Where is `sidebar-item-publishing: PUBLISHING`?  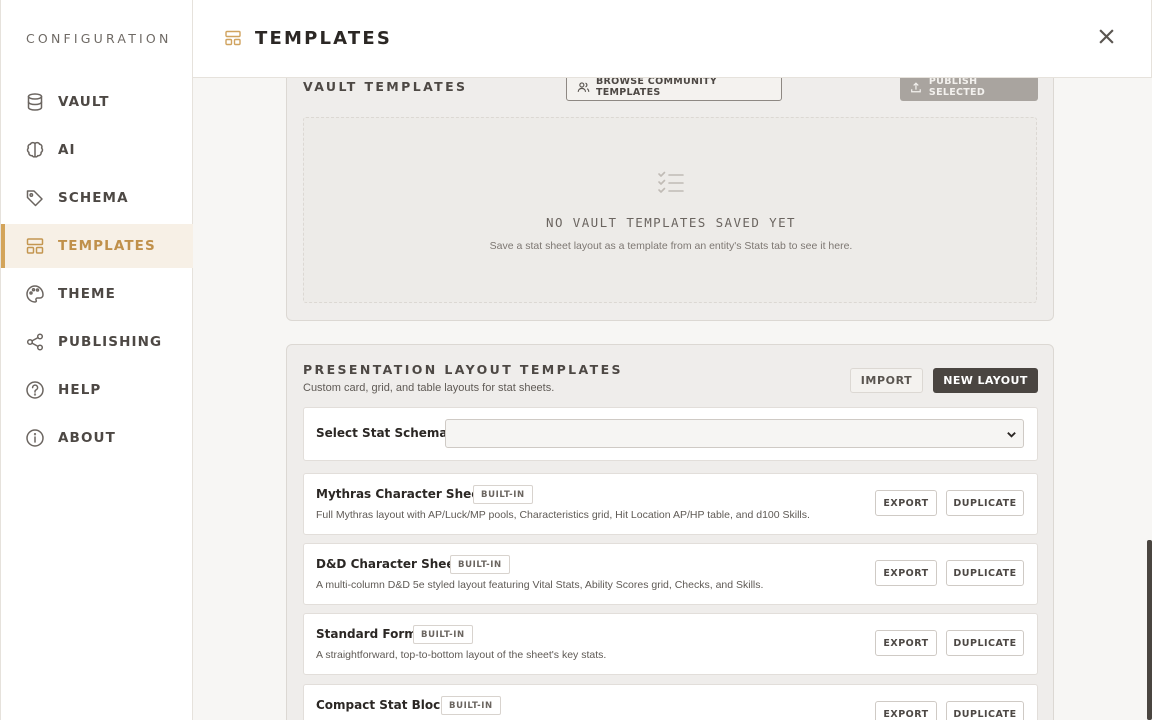
sidebar-item-publishing: PUBLISHING is located at coordinates (97, 342).